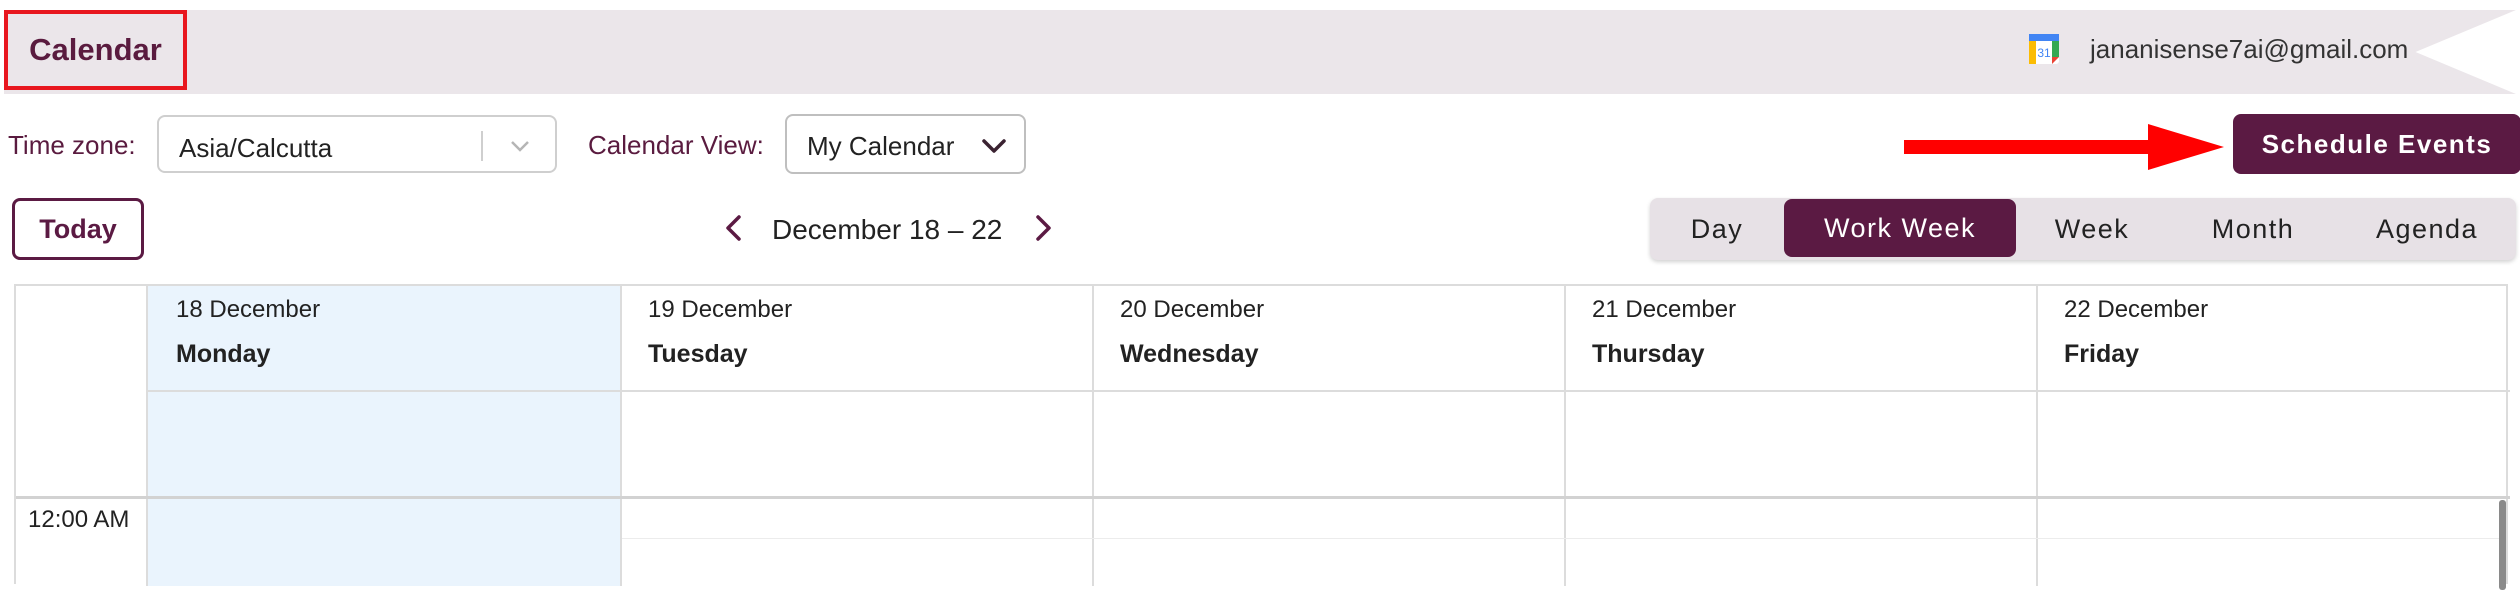 The image size is (2520, 590). What do you see at coordinates (676, 145) in the screenshot?
I see `calendar-view-label: Calendar View:` at bounding box center [676, 145].